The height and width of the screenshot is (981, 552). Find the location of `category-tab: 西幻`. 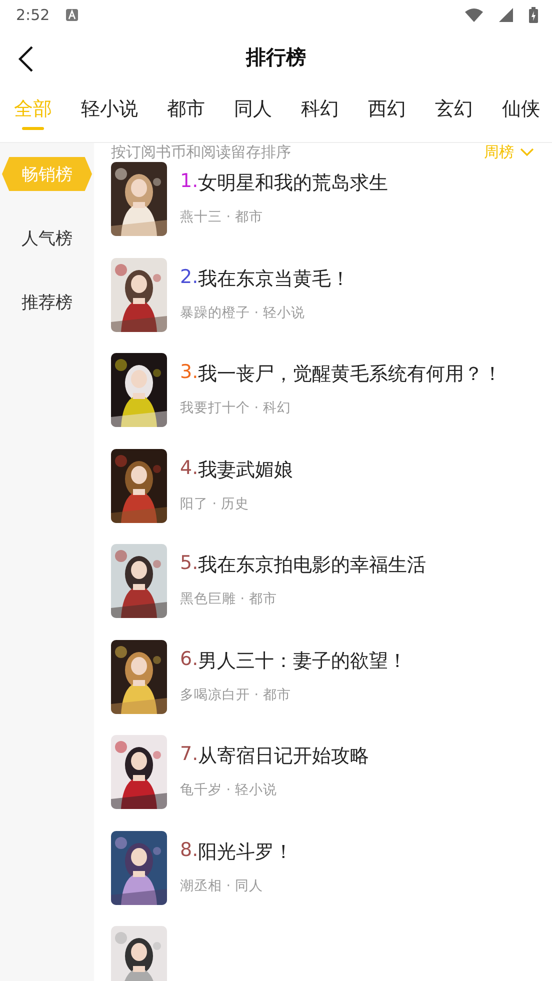

category-tab: 西幻 is located at coordinates (387, 107).